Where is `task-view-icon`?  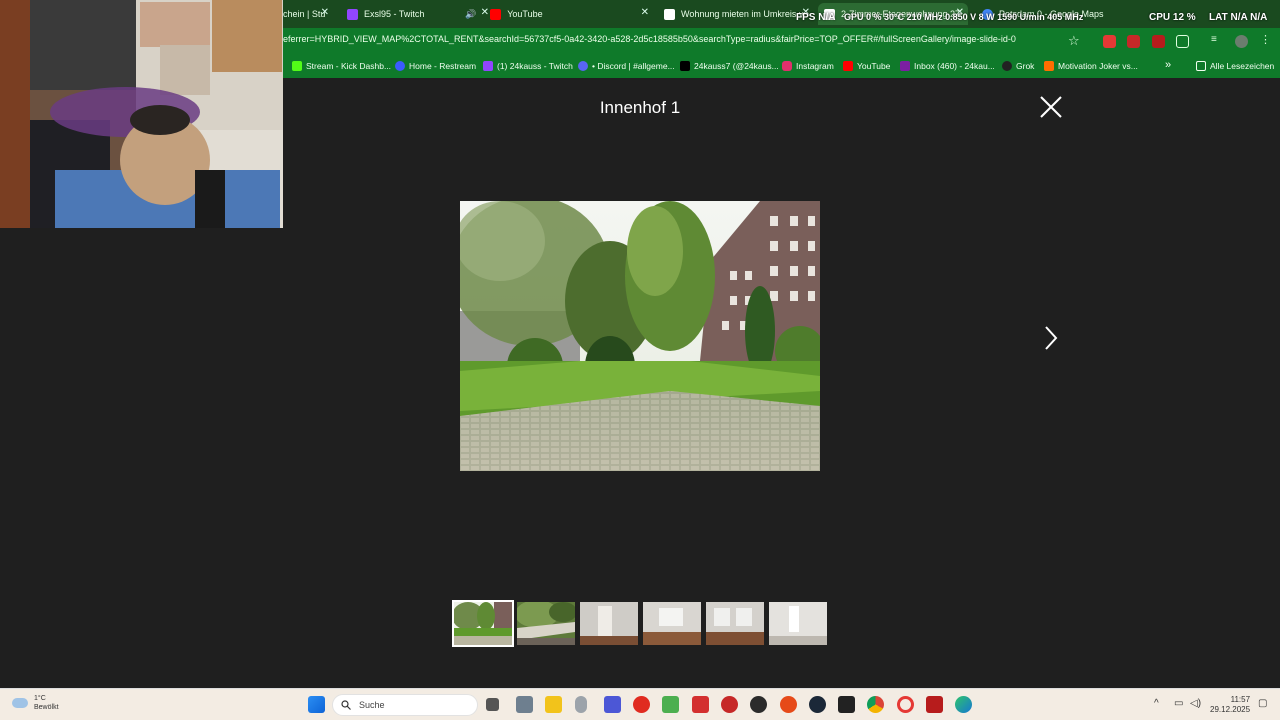 task-view-icon is located at coordinates (492, 704).